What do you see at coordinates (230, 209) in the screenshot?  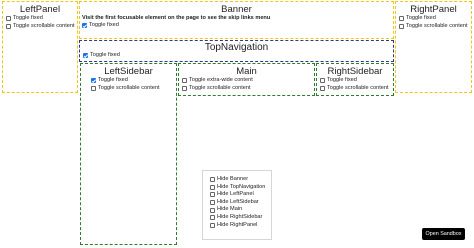 I see `option-label: Hide Main` at bounding box center [230, 209].